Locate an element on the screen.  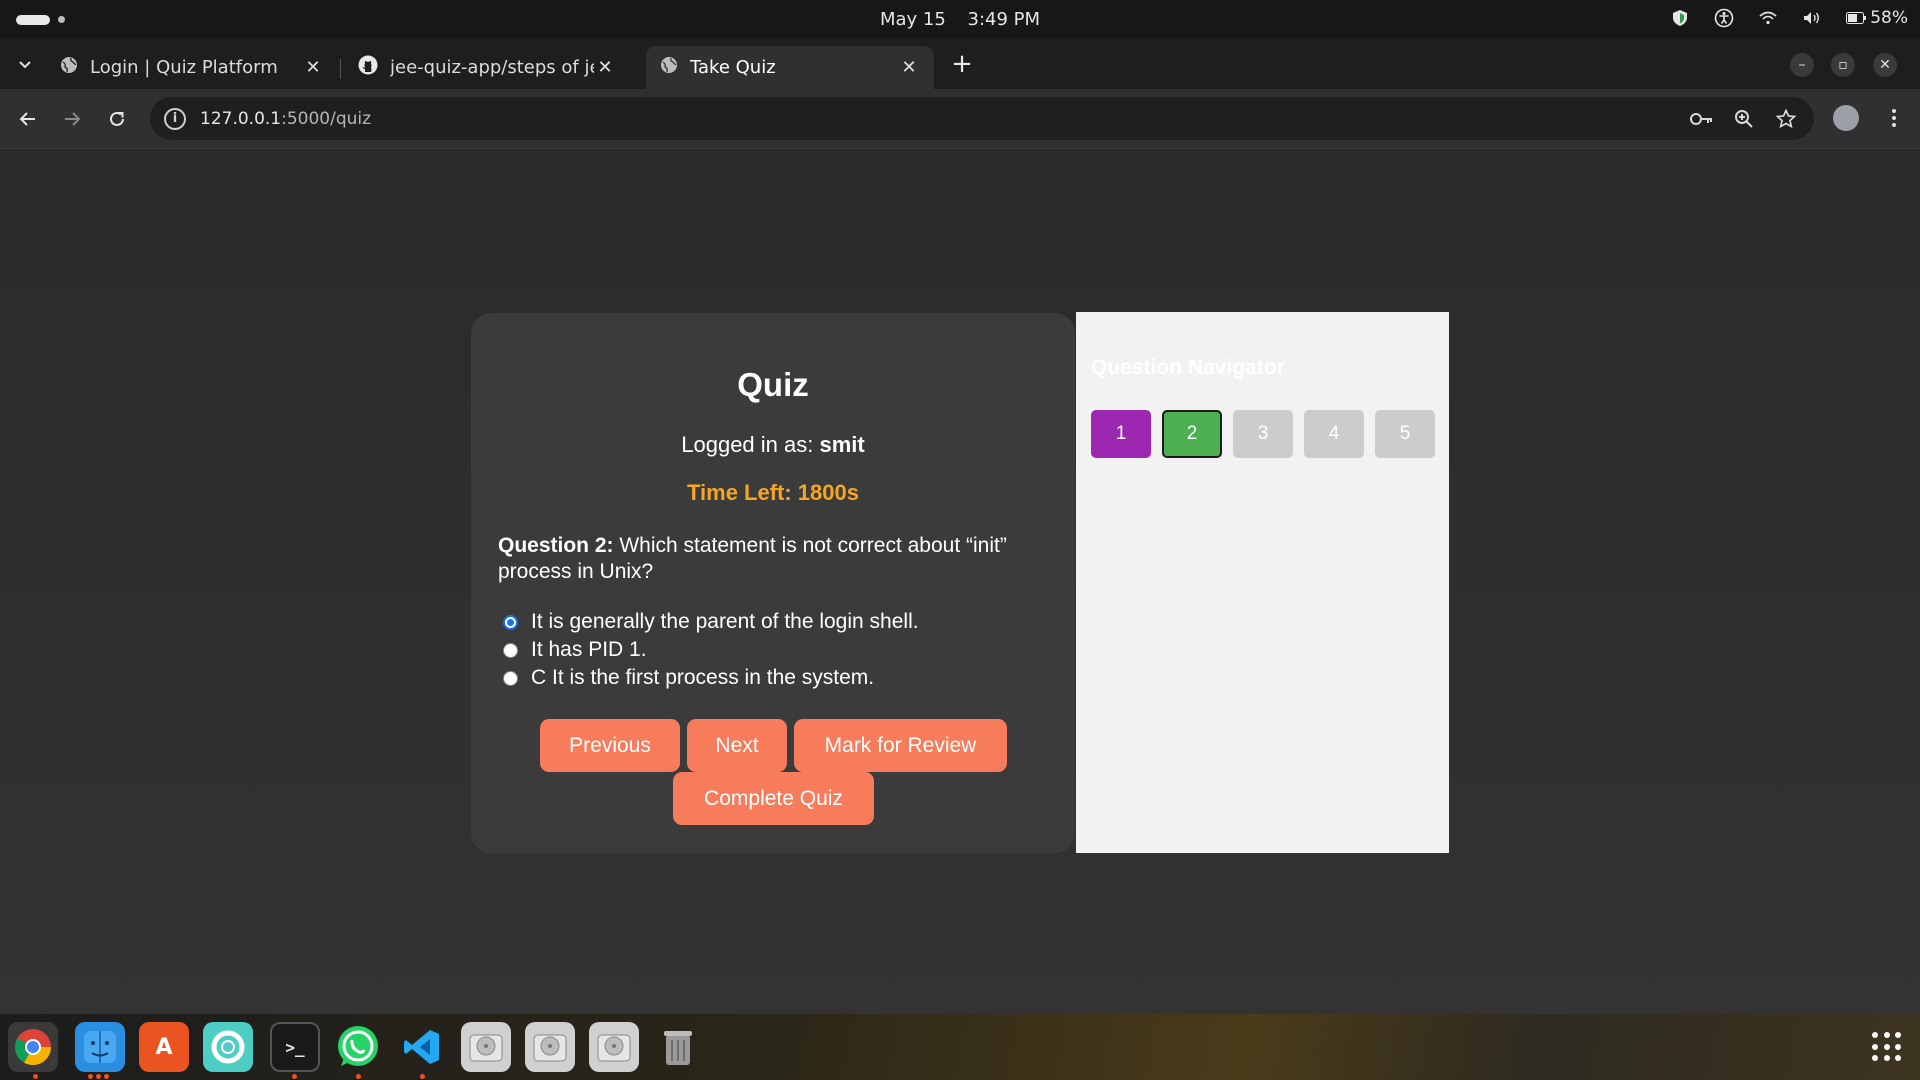
tab-github: jee-quiz-app/steps of jee ✕ is located at coordinates (487, 67).